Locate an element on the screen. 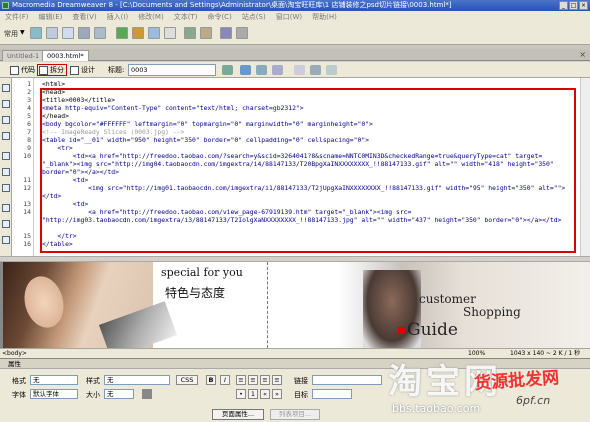  comment-icon is located at coordinates (170, 33).